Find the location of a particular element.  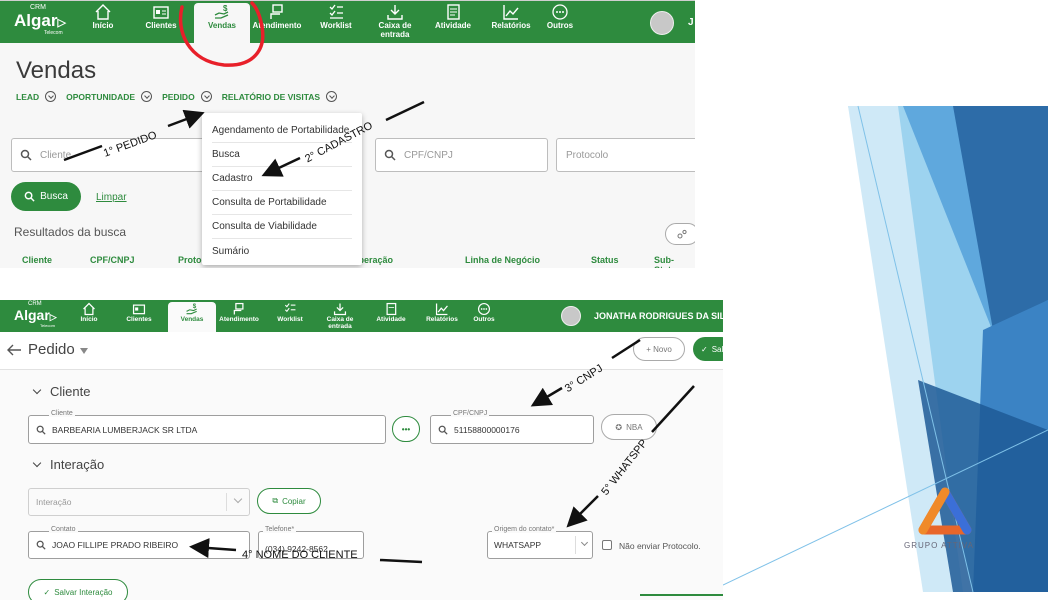

arrow-3-tail is located at coordinates (626, 349).